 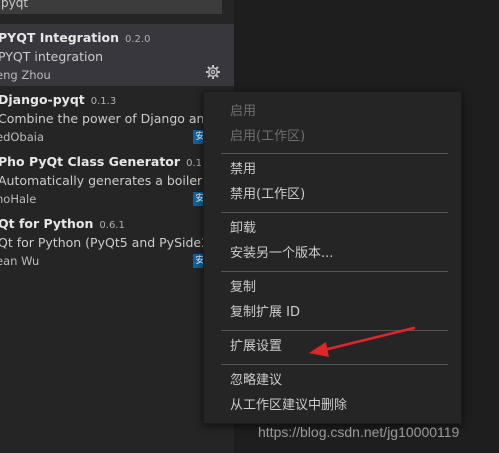 I want to click on watermark-text: https://blog.csdn.net/jg10000119, so click(x=359, y=432).